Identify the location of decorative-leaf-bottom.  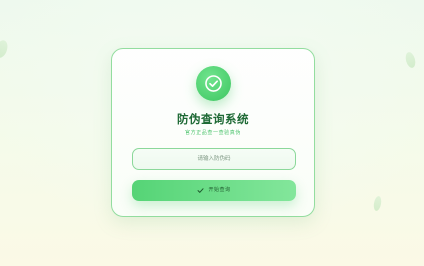
(377, 203).